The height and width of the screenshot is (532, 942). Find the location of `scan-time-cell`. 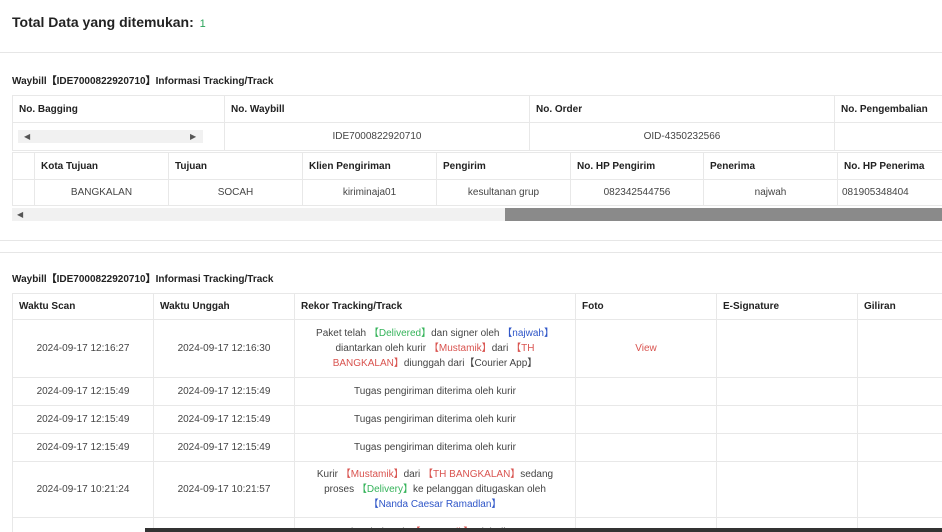

scan-time-cell is located at coordinates (83, 524).